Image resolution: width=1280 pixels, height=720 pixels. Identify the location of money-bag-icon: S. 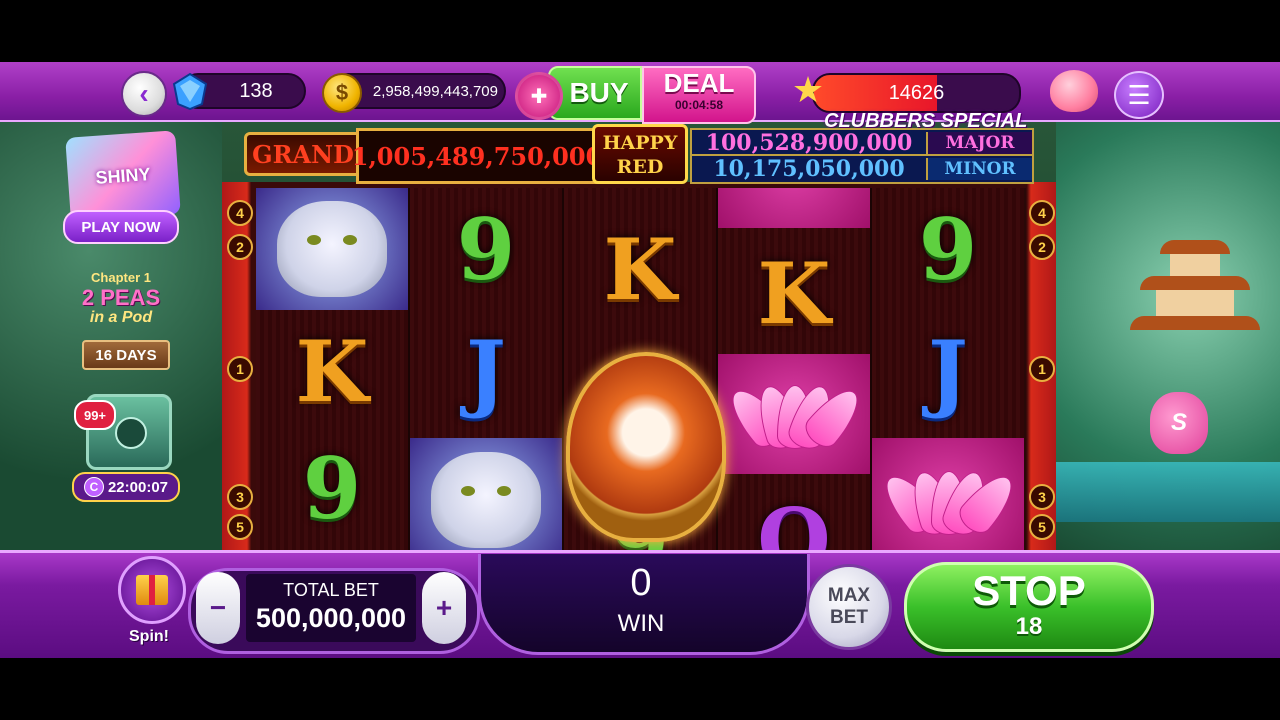
(1179, 423).